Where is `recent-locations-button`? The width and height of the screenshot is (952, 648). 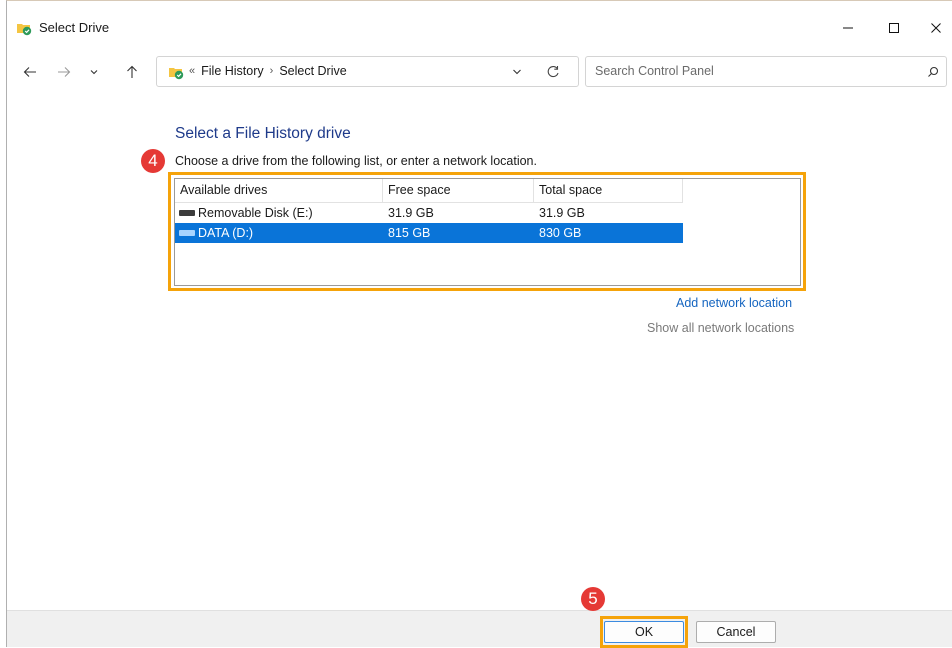 recent-locations-button is located at coordinates (94, 72).